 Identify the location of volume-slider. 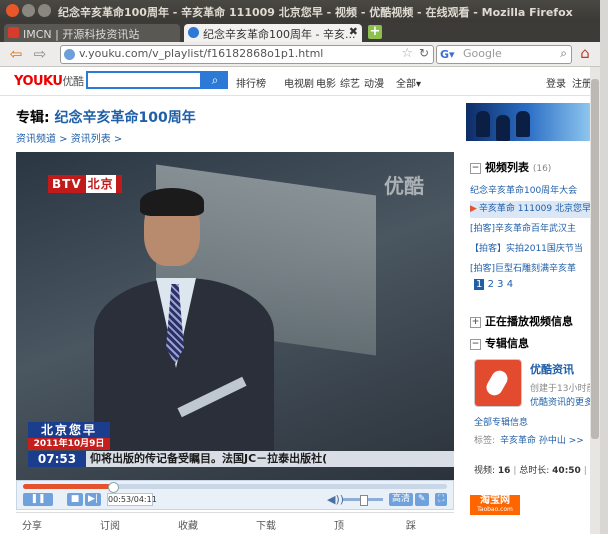
(363, 500).